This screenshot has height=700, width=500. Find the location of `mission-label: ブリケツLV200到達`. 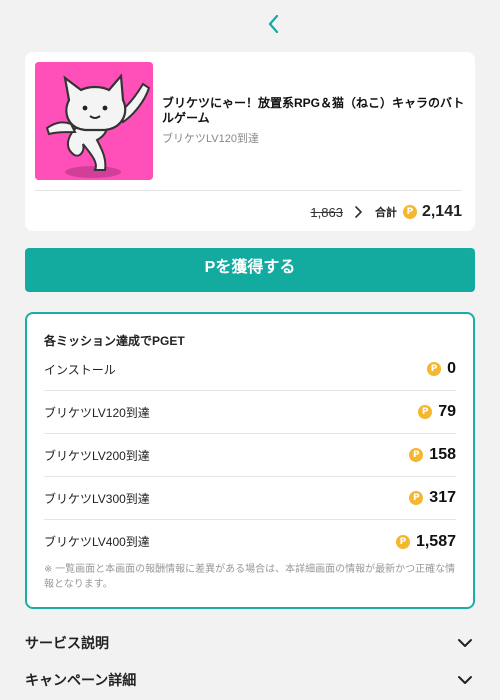

mission-label: ブリケツLV200到達 is located at coordinates (97, 455).